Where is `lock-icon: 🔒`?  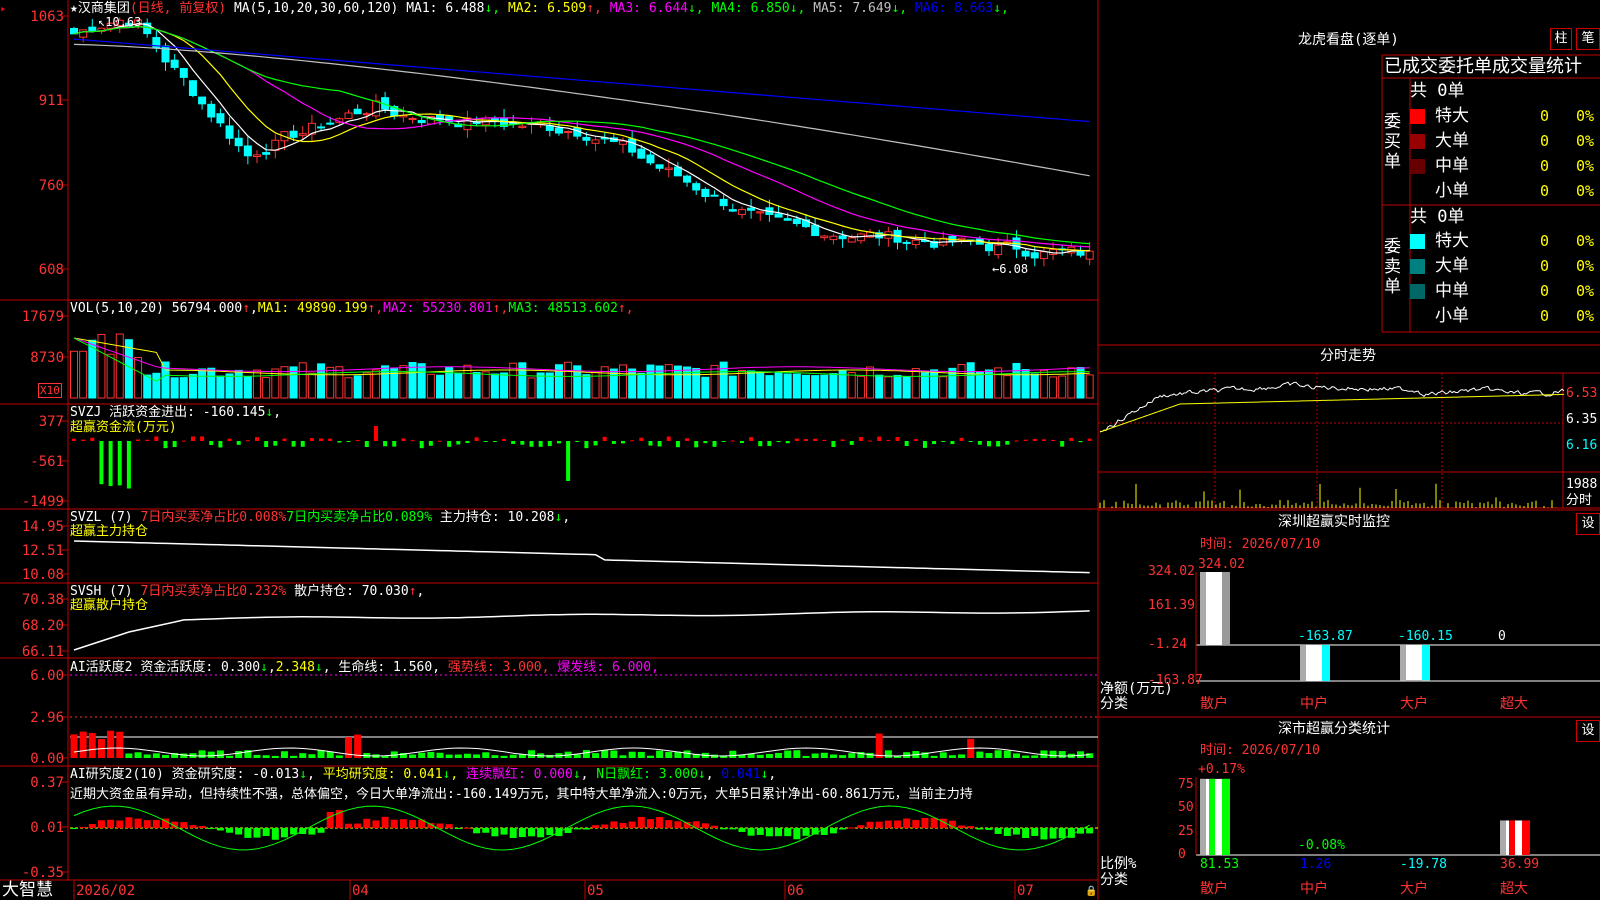 lock-icon: 🔒 is located at coordinates (1091, 891).